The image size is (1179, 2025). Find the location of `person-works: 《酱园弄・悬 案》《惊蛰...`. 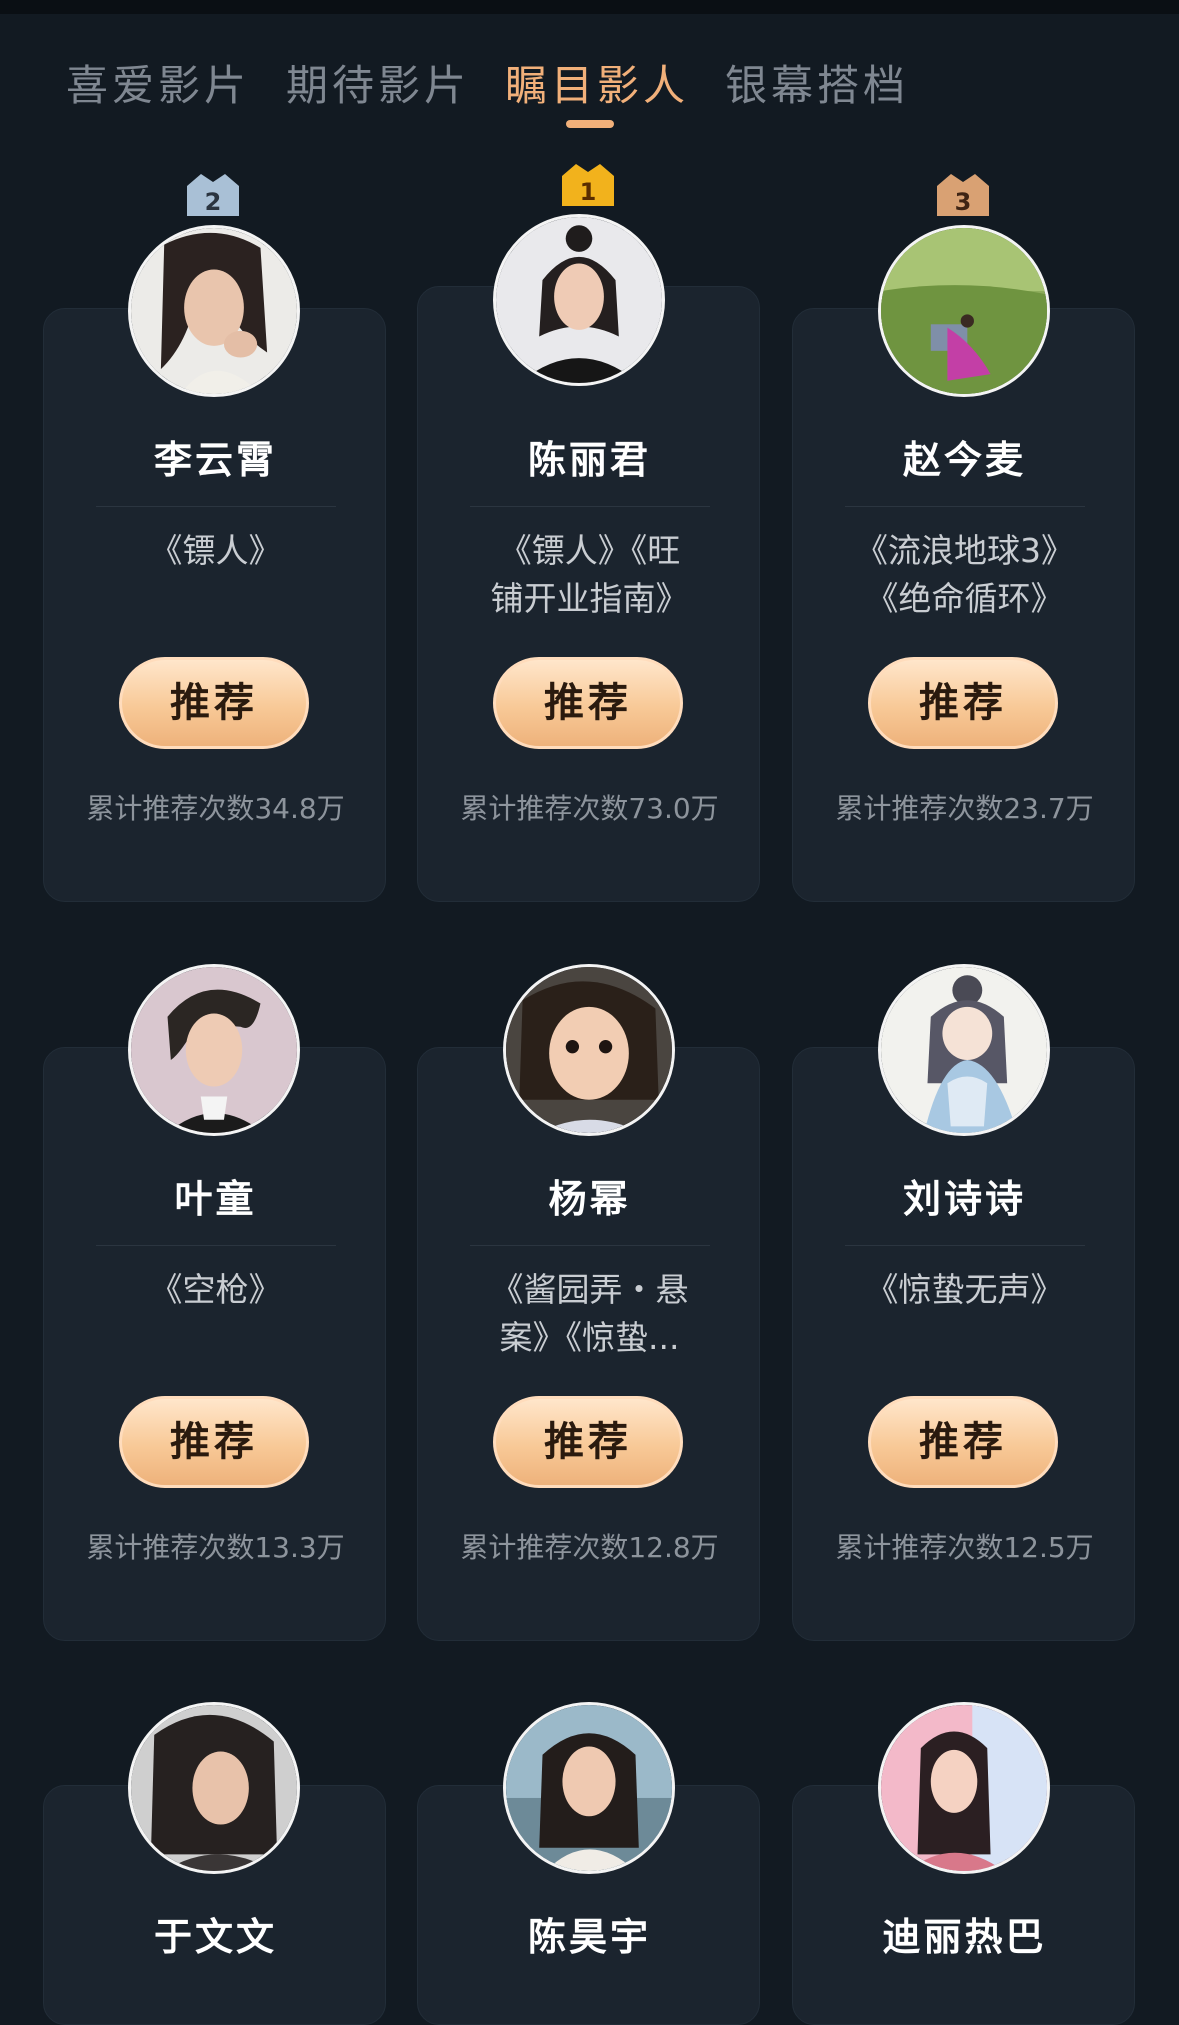

person-works: 《酱园弄・悬 案》《惊蛰... is located at coordinates (589, 1313).